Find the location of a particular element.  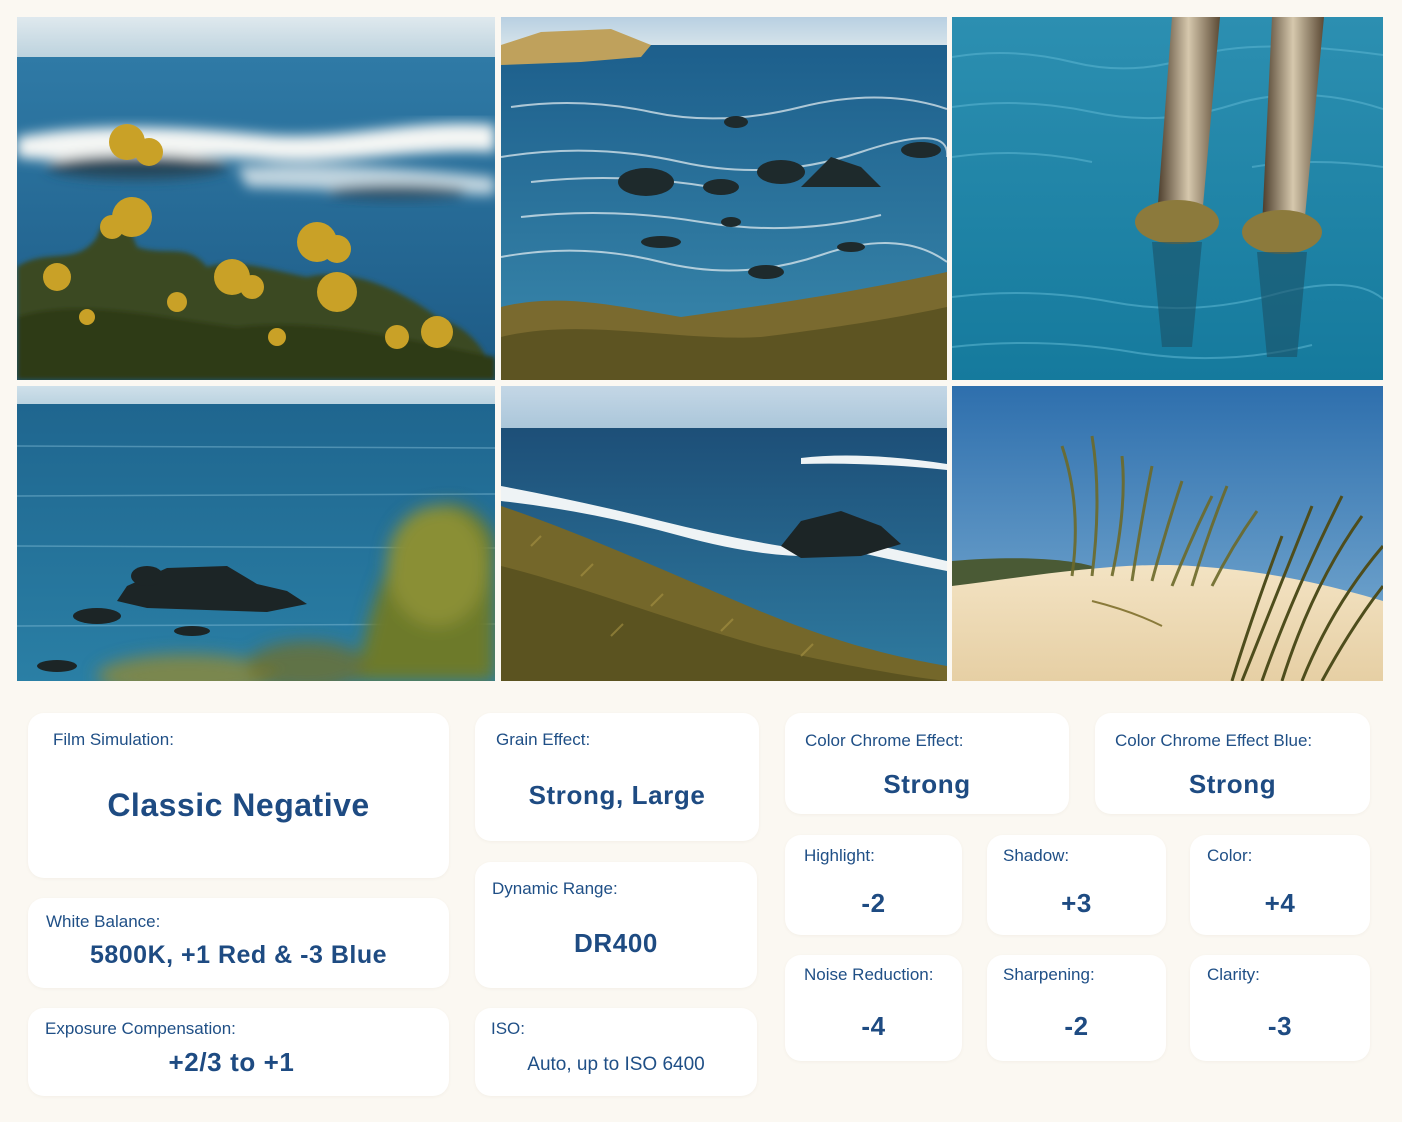

photo-rocks-blurred-foreground is located at coordinates (256, 533).